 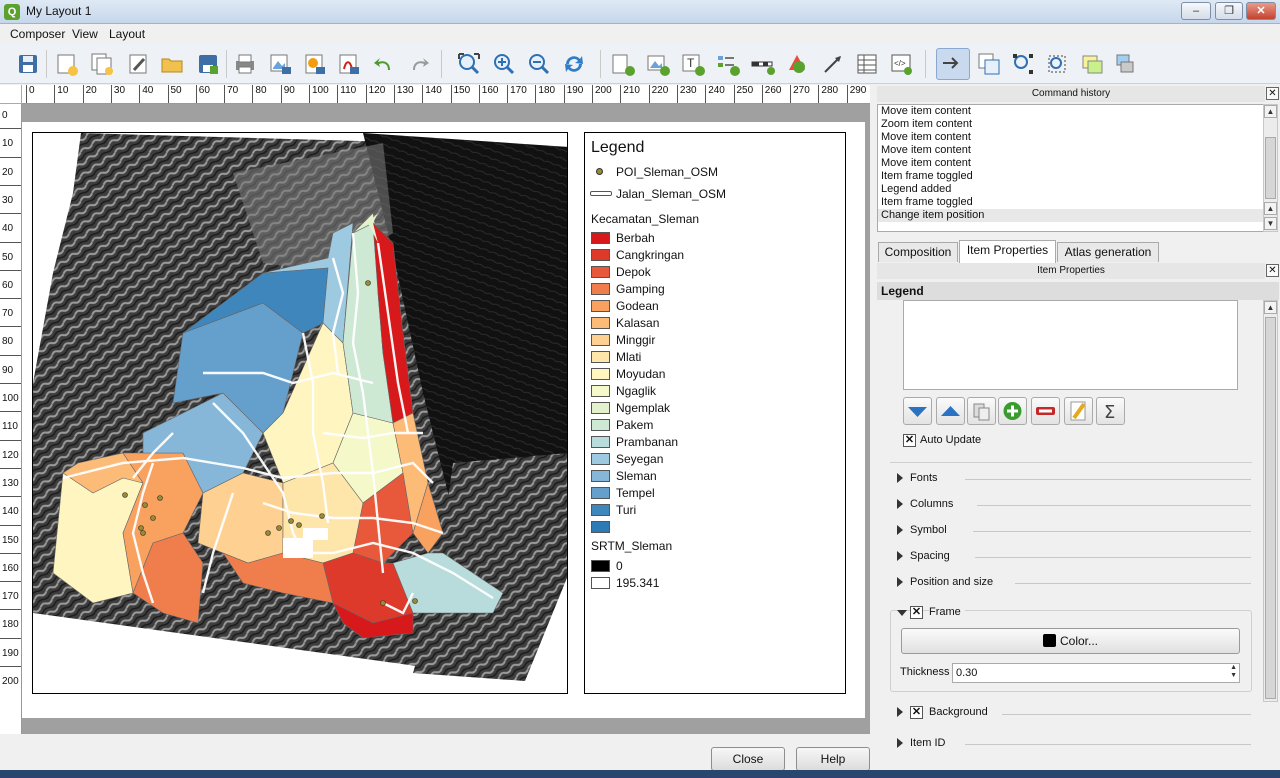 I want to click on close-history-icon: ✕, so click(x=1272, y=93).